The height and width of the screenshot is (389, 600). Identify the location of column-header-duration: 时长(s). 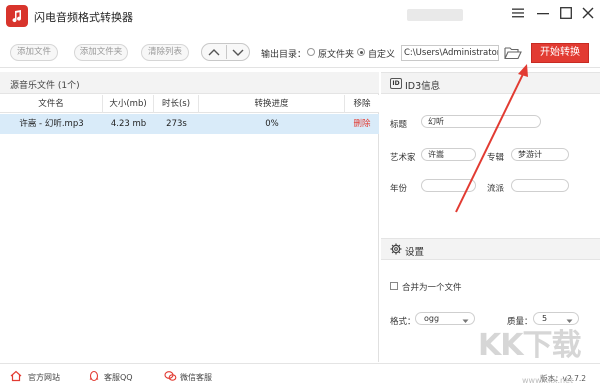
(176, 104).